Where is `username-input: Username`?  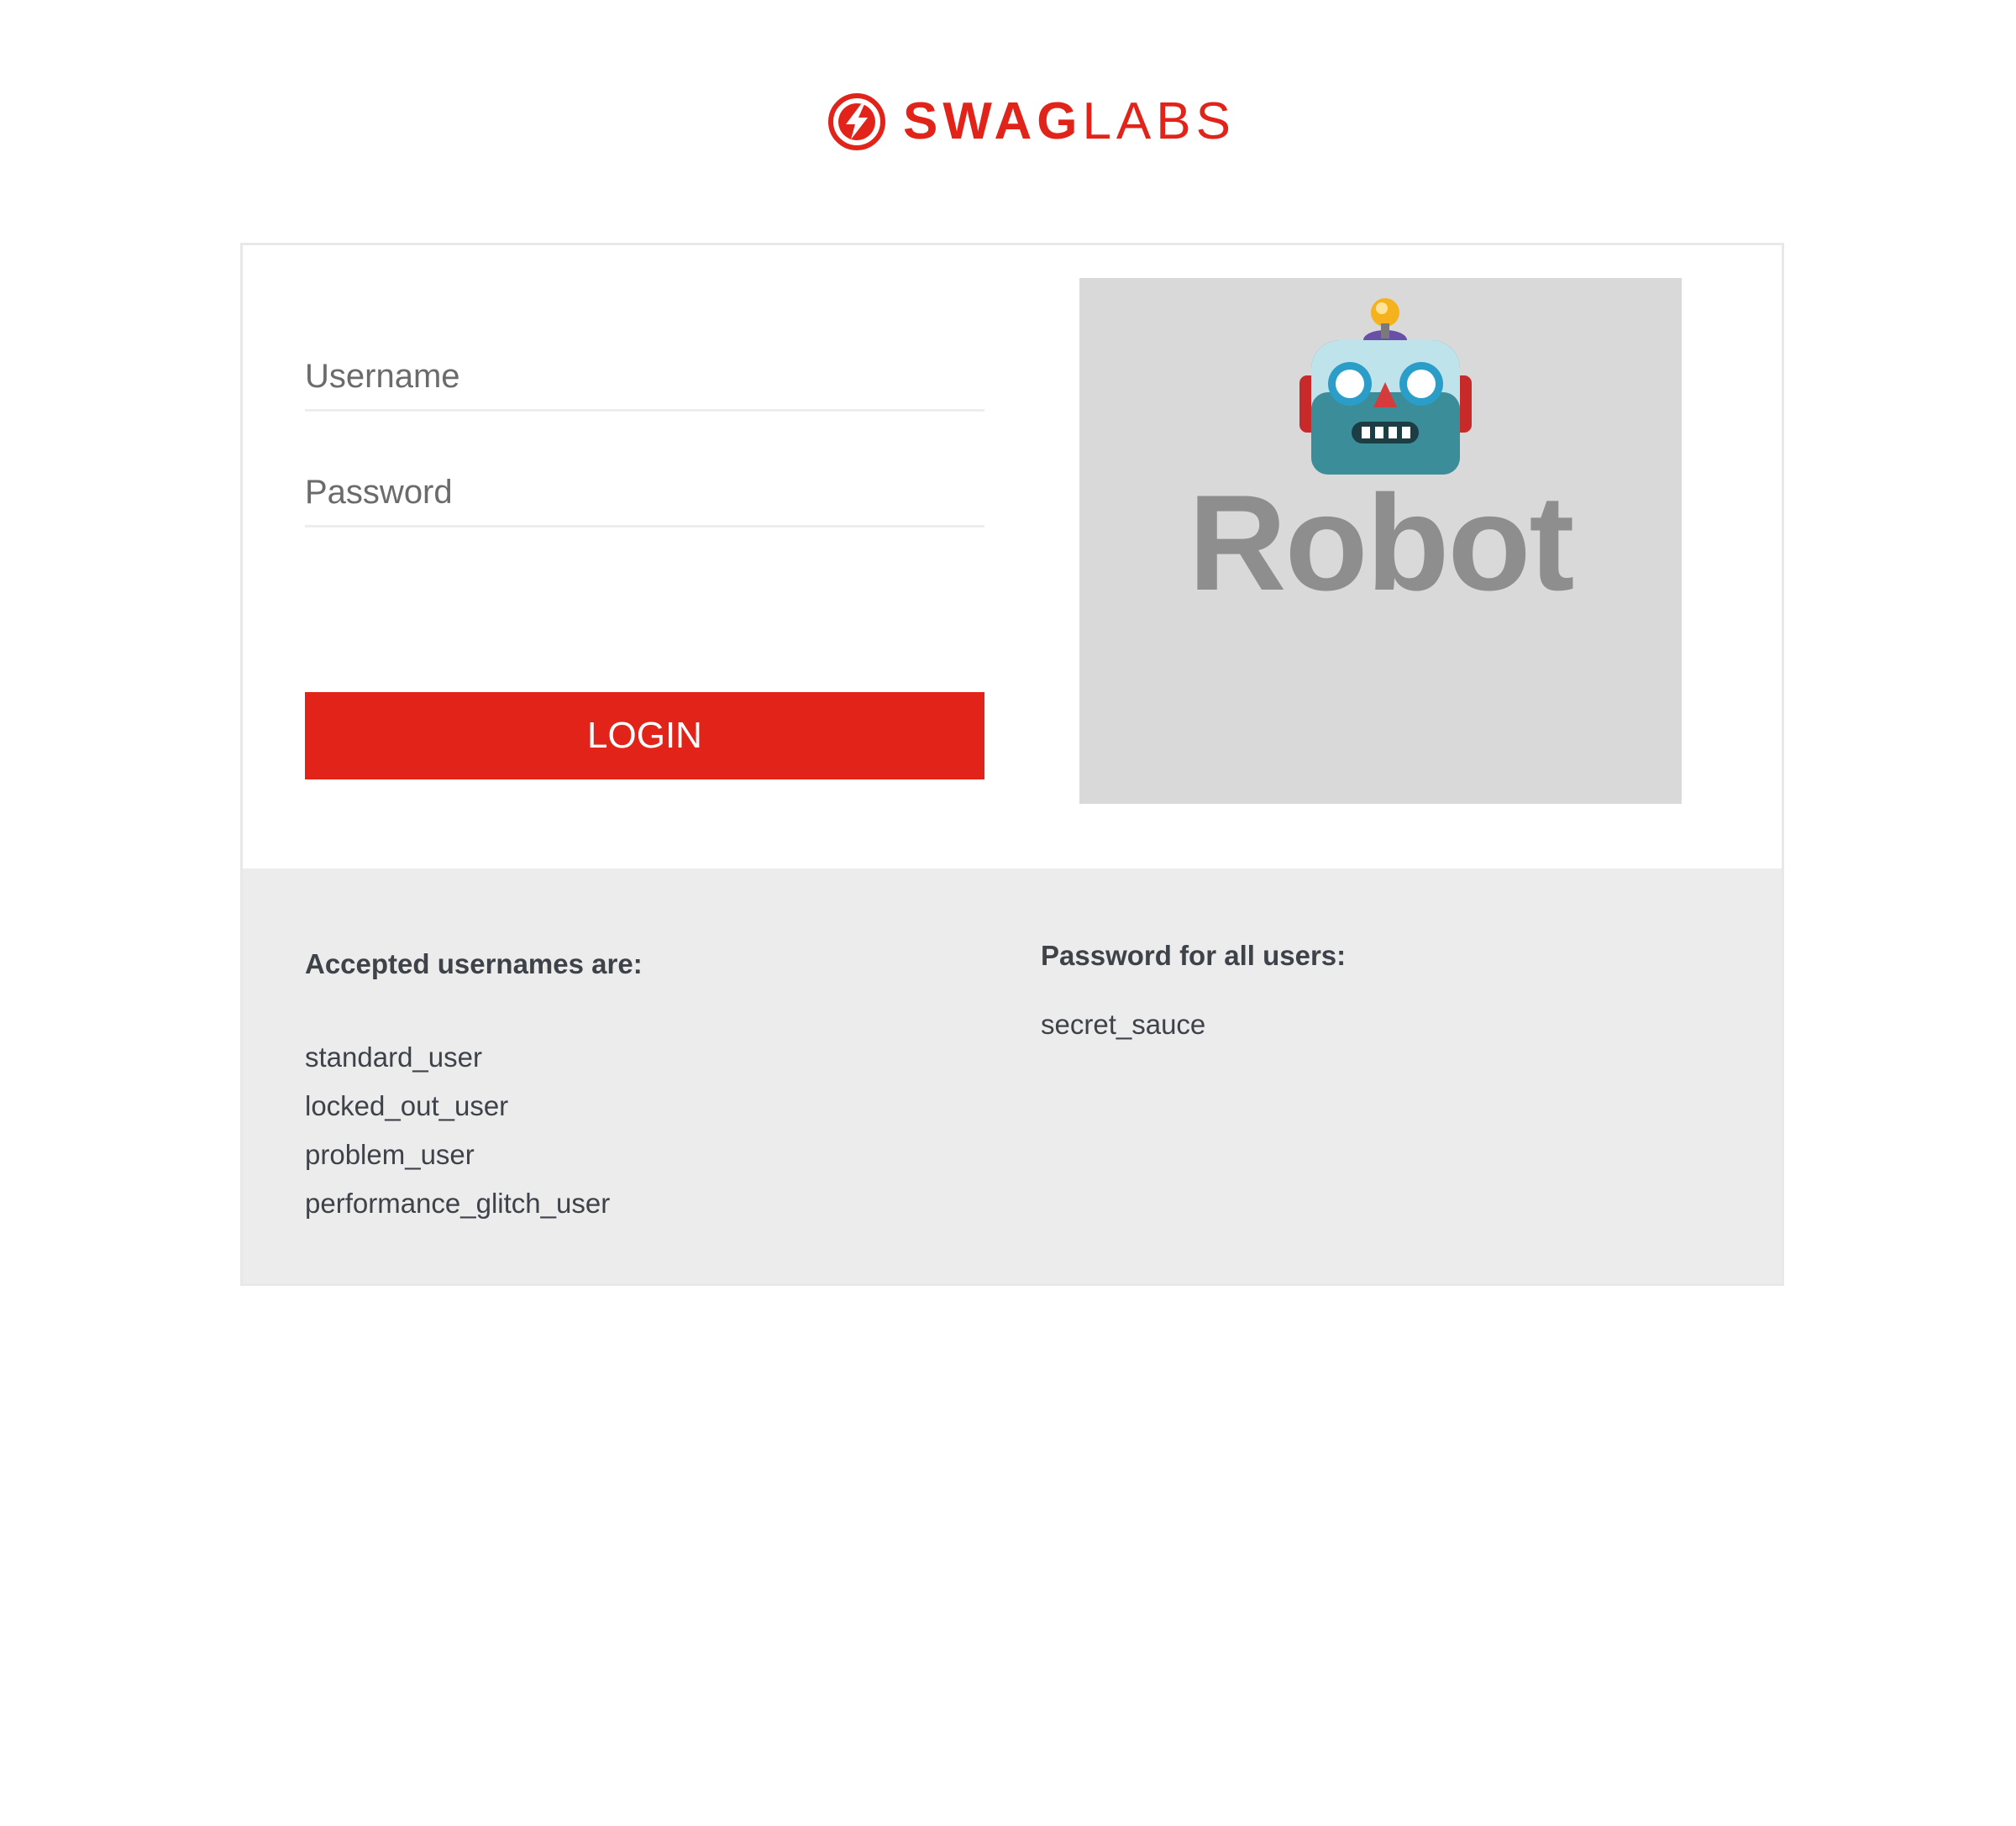 username-input: Username is located at coordinates (644, 378).